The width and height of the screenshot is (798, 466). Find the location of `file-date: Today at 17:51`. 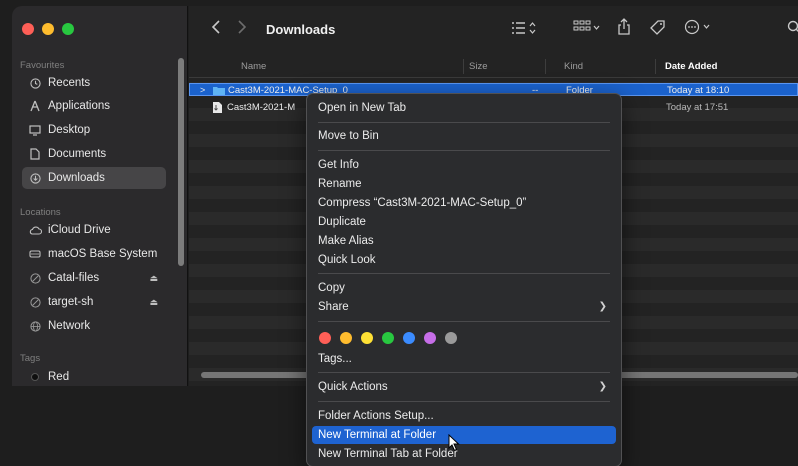

file-date: Today at 17:51 is located at coordinates (697, 107).